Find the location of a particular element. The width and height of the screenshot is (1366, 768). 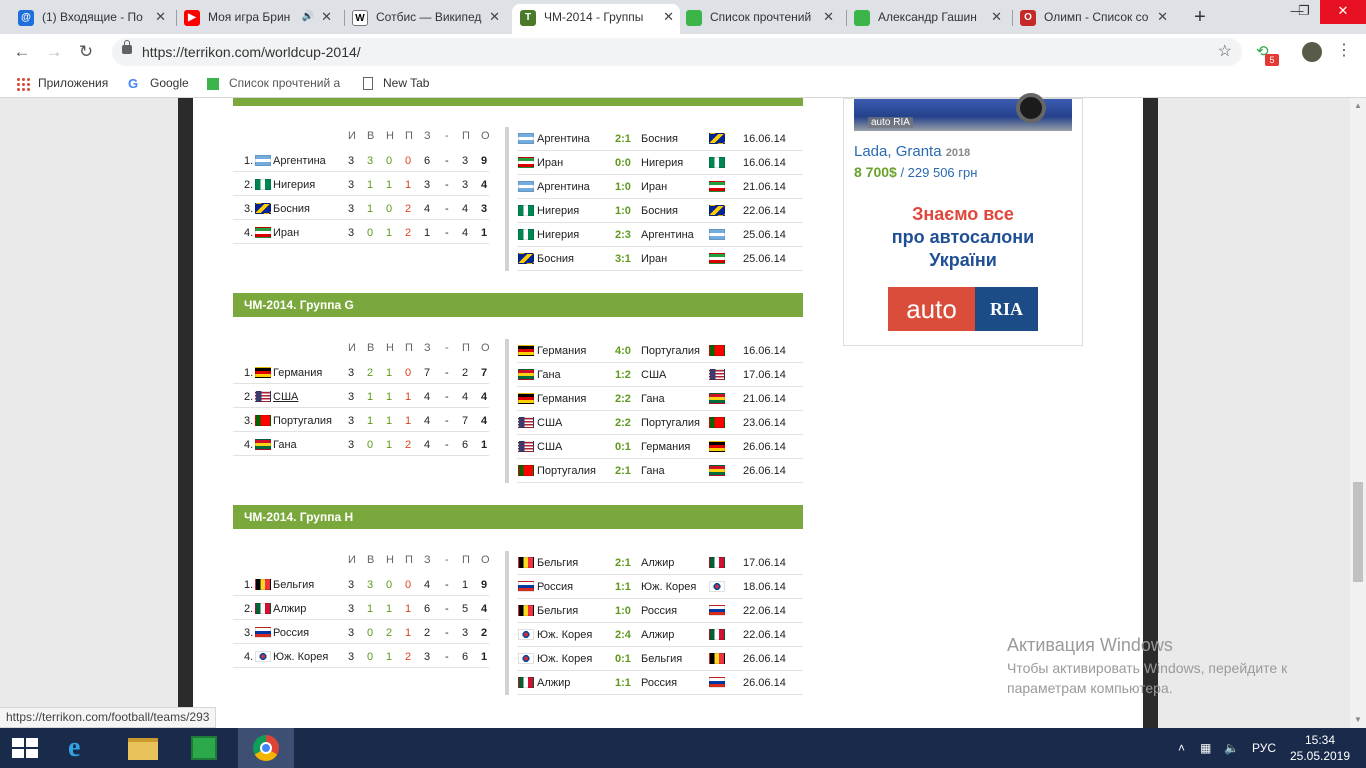

team-link: Гана is located at coordinates (285, 445).